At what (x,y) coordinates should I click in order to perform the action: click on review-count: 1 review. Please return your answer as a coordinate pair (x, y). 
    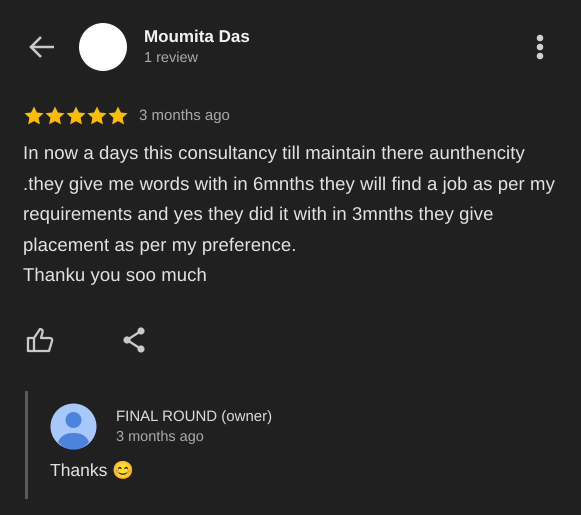
    Looking at the image, I should click on (171, 58).